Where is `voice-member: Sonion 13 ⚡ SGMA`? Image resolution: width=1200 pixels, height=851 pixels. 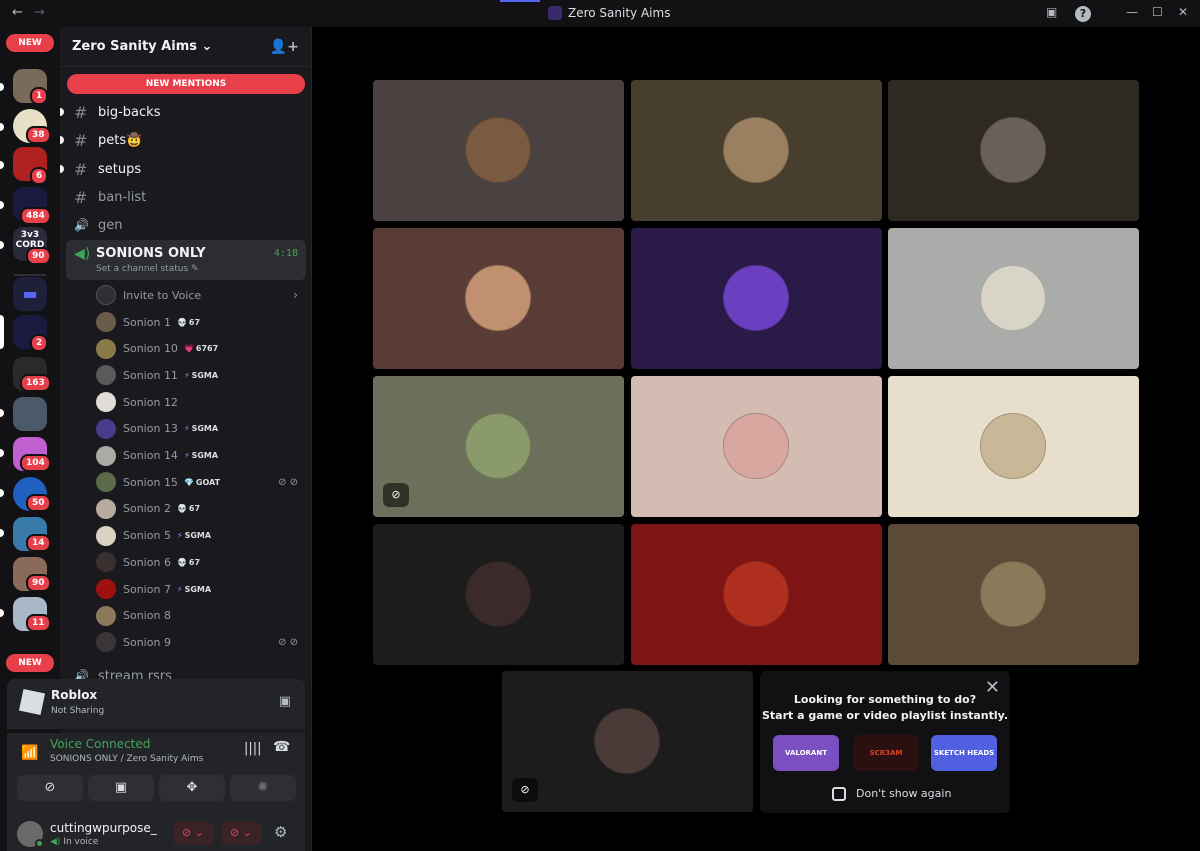 voice-member: Sonion 13 ⚡ SGMA is located at coordinates (199, 429).